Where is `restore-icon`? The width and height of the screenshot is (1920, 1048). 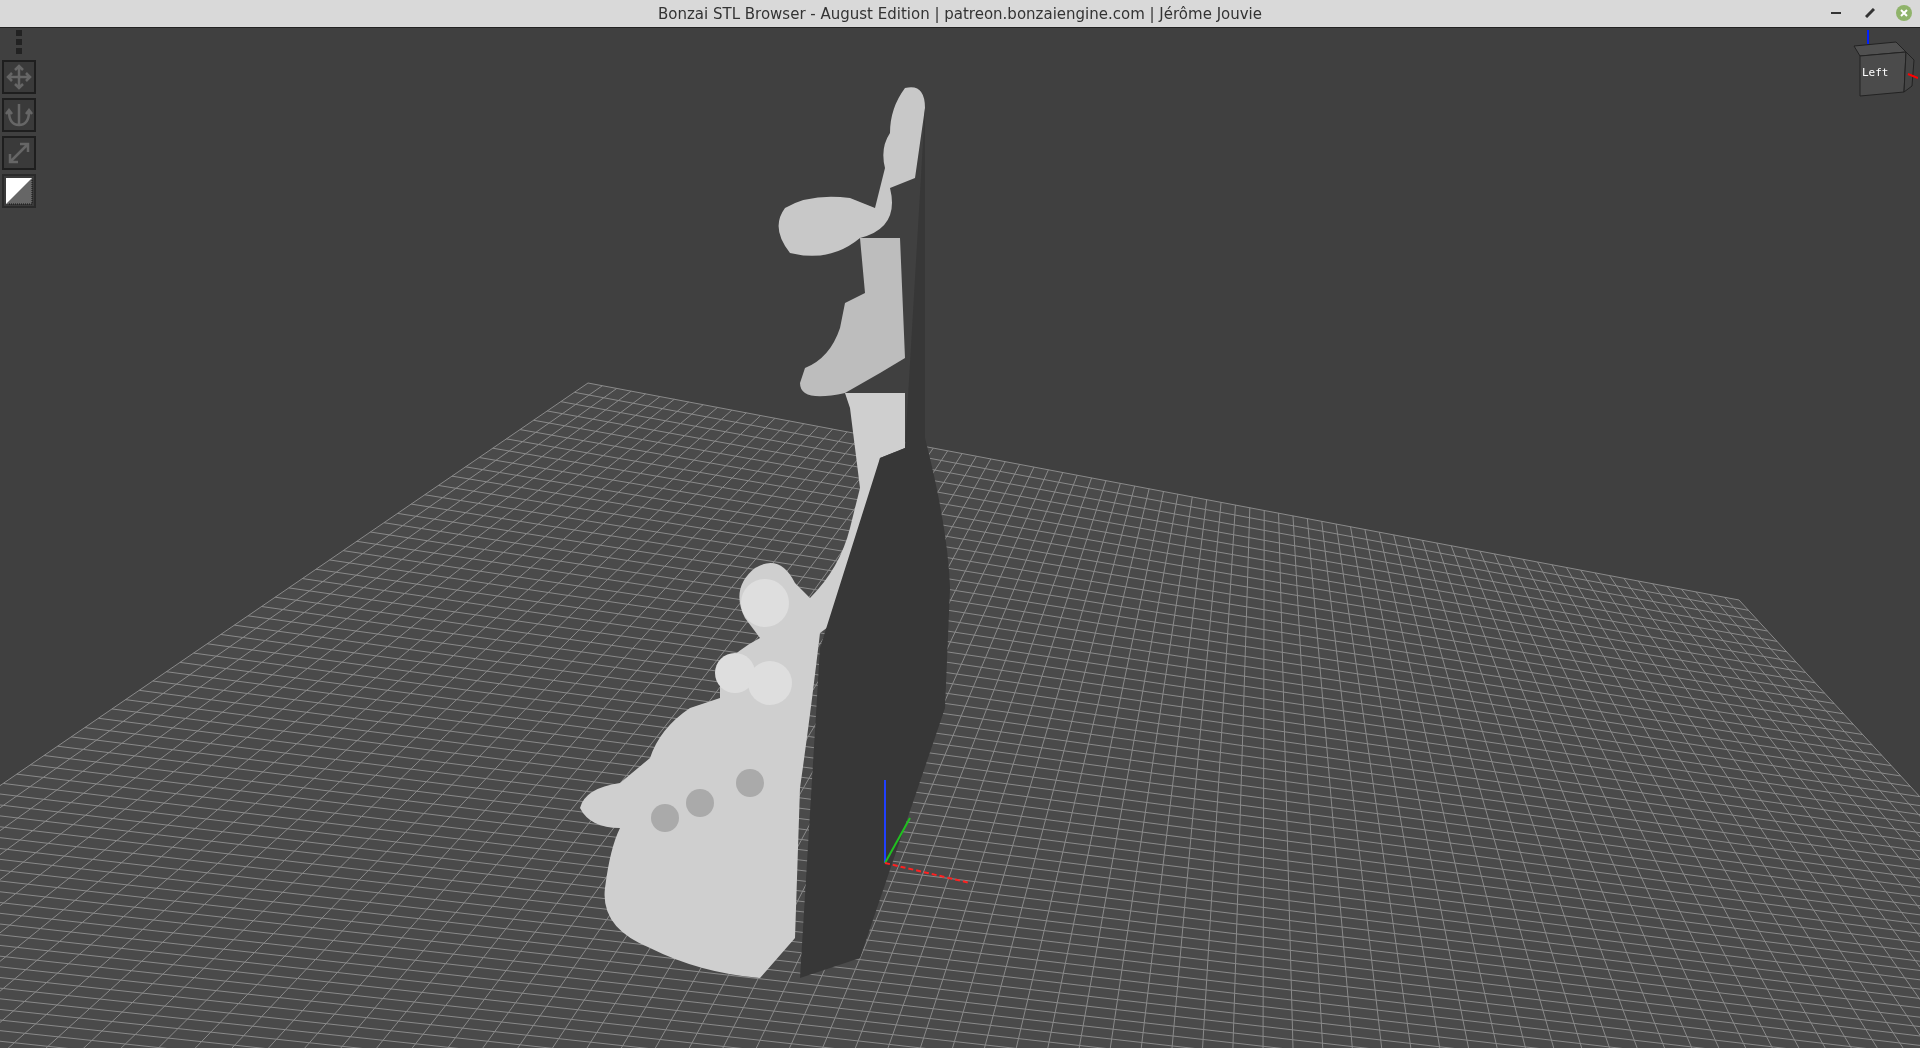
restore-icon is located at coordinates (1870, 13).